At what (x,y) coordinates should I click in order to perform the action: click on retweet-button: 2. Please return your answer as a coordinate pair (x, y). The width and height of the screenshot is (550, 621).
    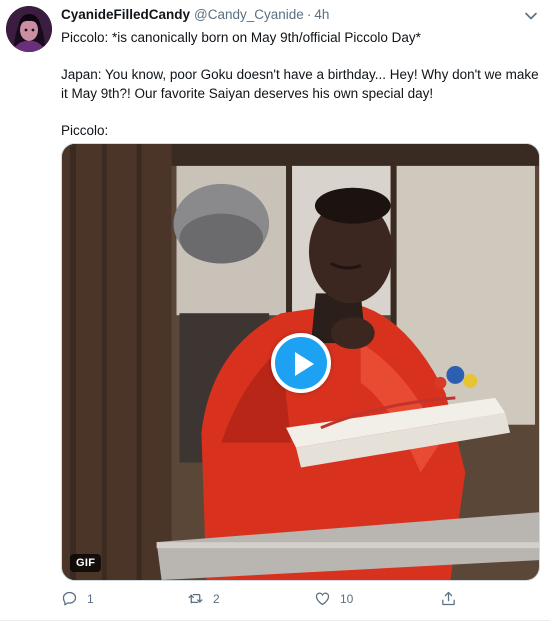
    Looking at the image, I should click on (203, 598).